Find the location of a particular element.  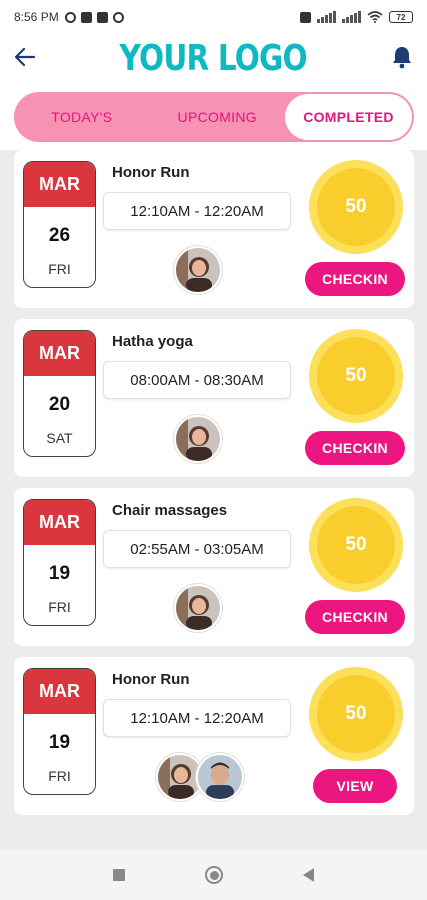

mail-icon is located at coordinates (102, 17).